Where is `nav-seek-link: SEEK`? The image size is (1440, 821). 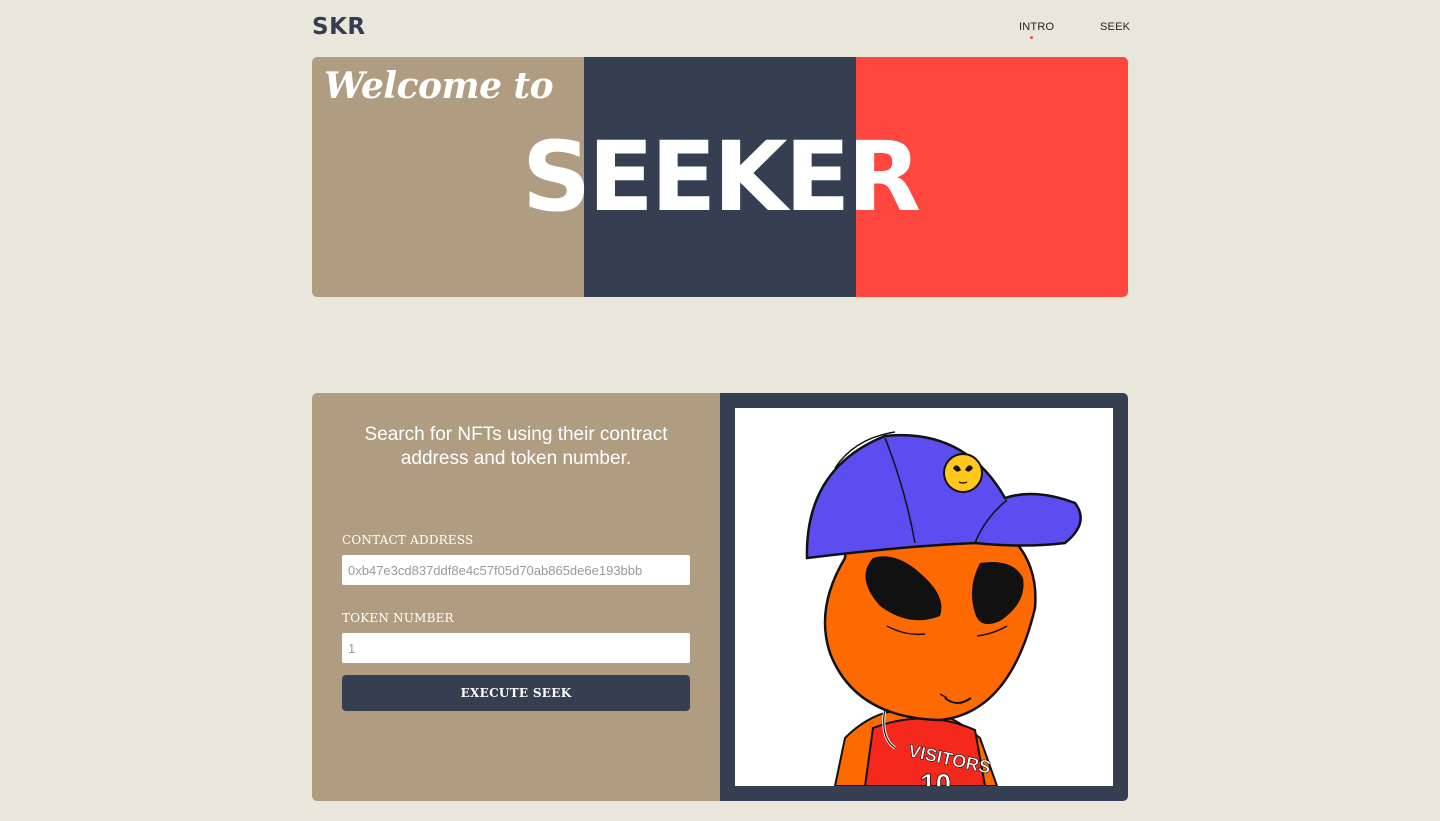
nav-seek-link: SEEK is located at coordinates (1115, 27).